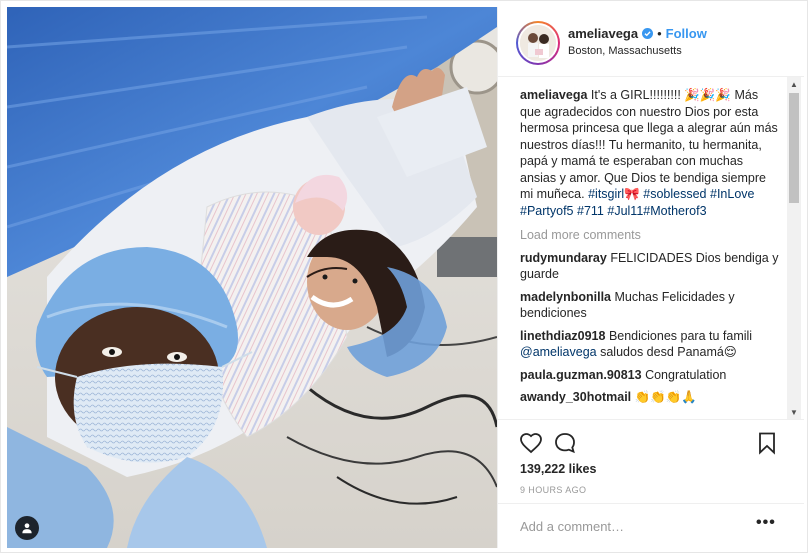 The image size is (808, 553). I want to click on avatar, so click(538, 43).